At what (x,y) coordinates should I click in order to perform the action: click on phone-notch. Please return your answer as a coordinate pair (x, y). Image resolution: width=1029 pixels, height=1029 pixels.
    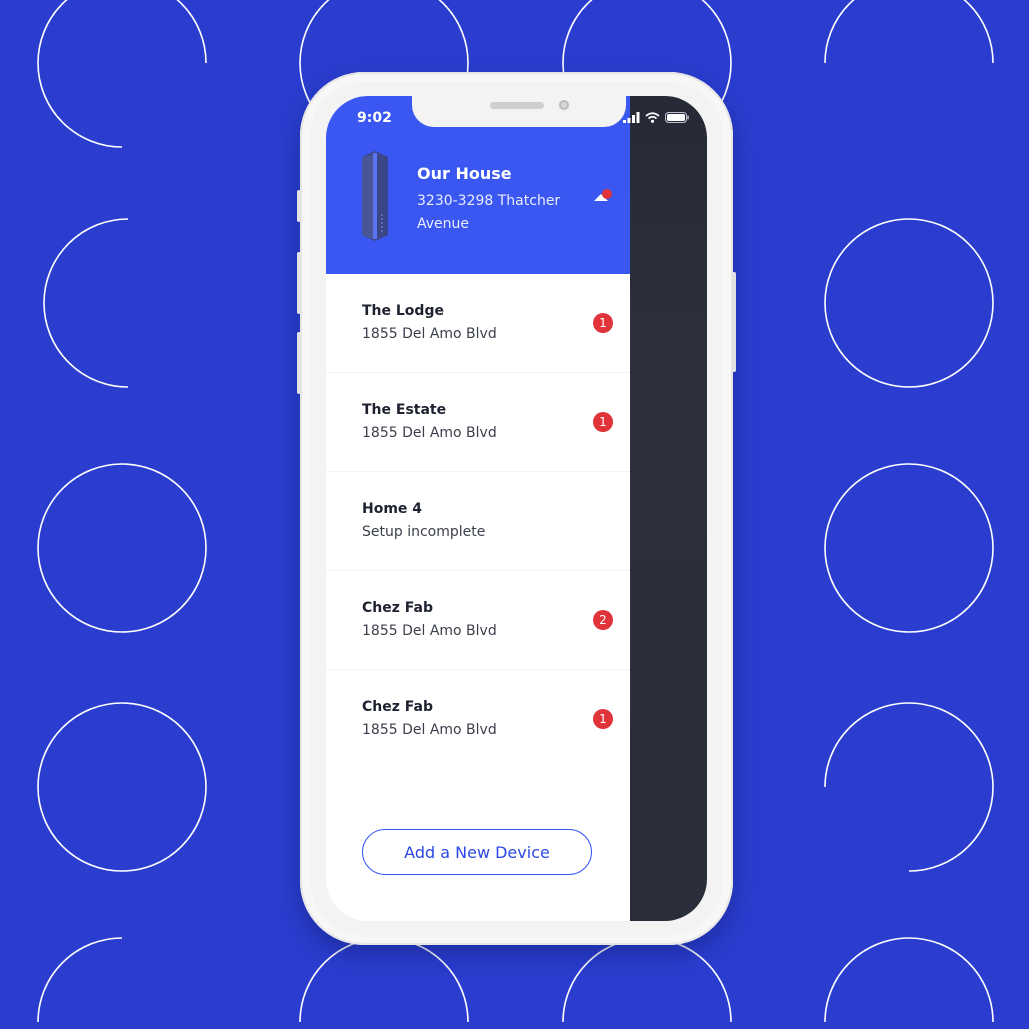
    Looking at the image, I should click on (519, 111).